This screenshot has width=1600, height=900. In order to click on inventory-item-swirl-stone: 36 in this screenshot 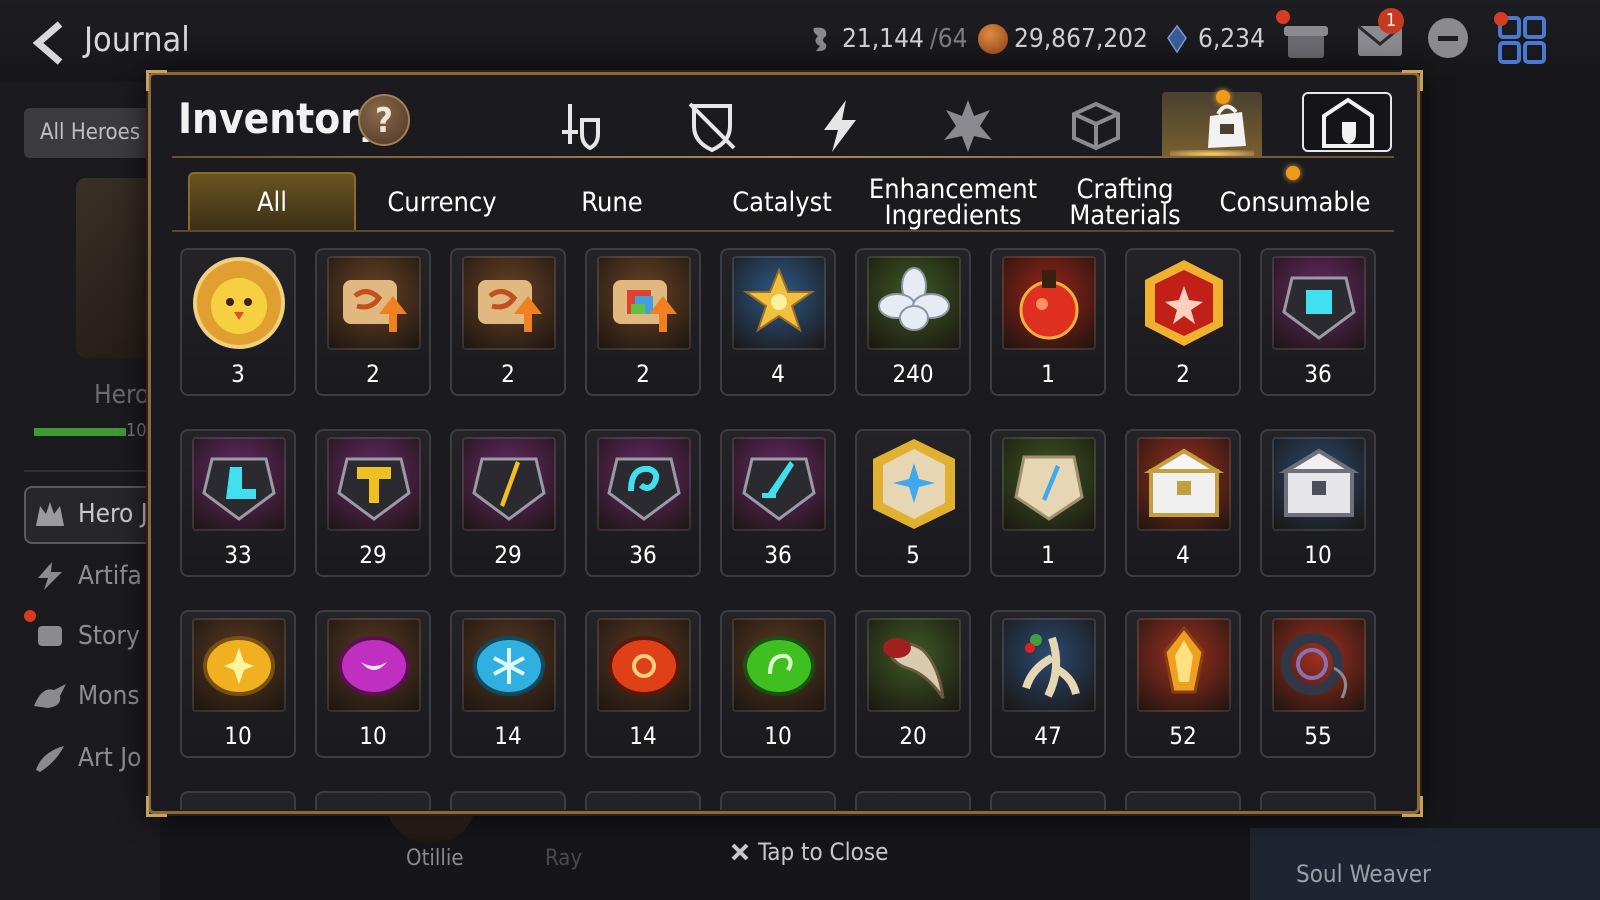, I will do `click(643, 503)`.